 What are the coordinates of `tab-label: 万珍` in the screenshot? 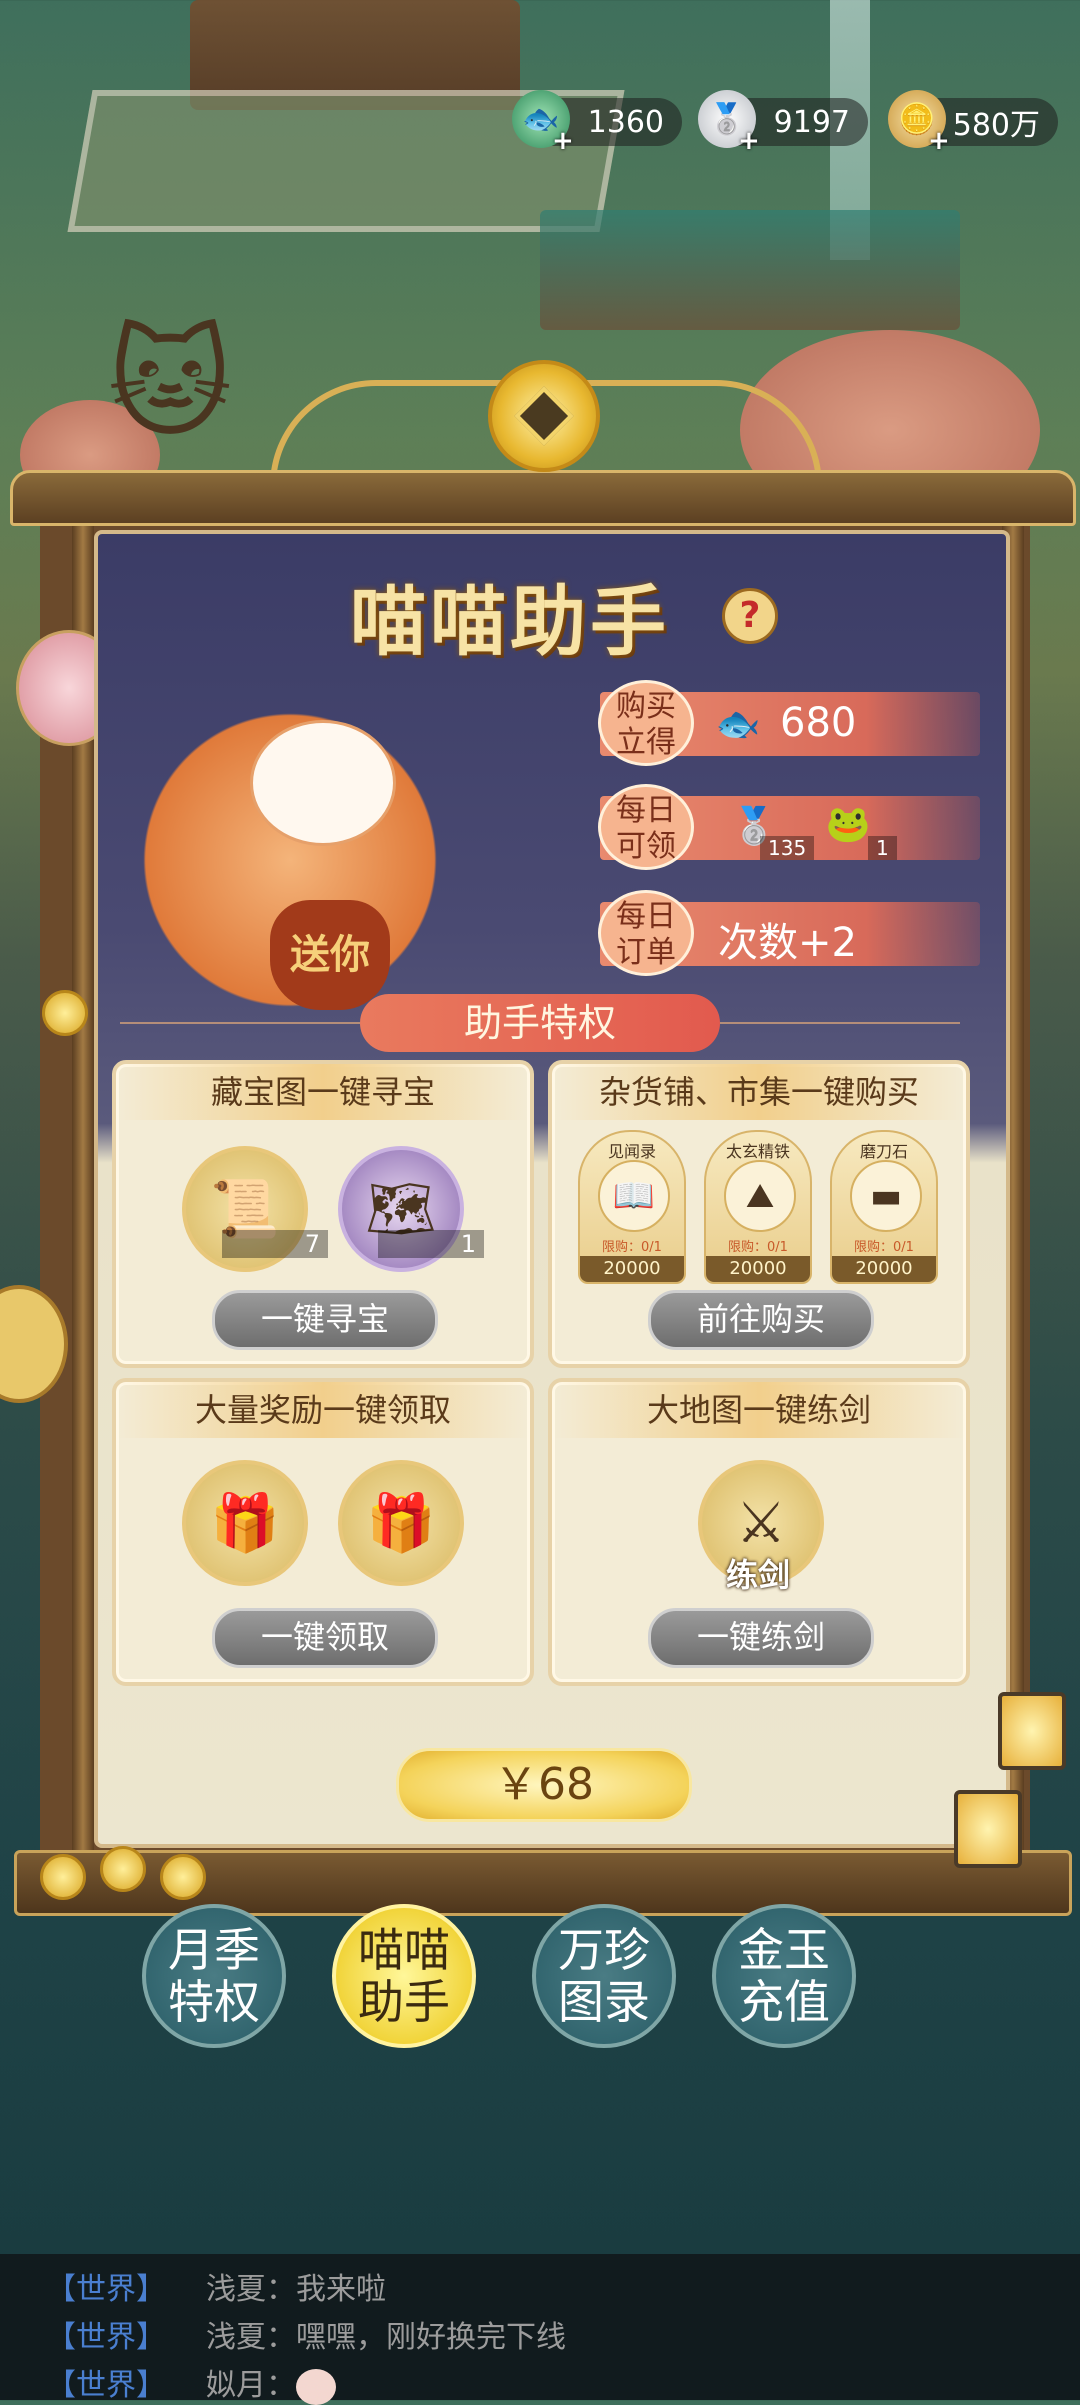 It's located at (604, 1950).